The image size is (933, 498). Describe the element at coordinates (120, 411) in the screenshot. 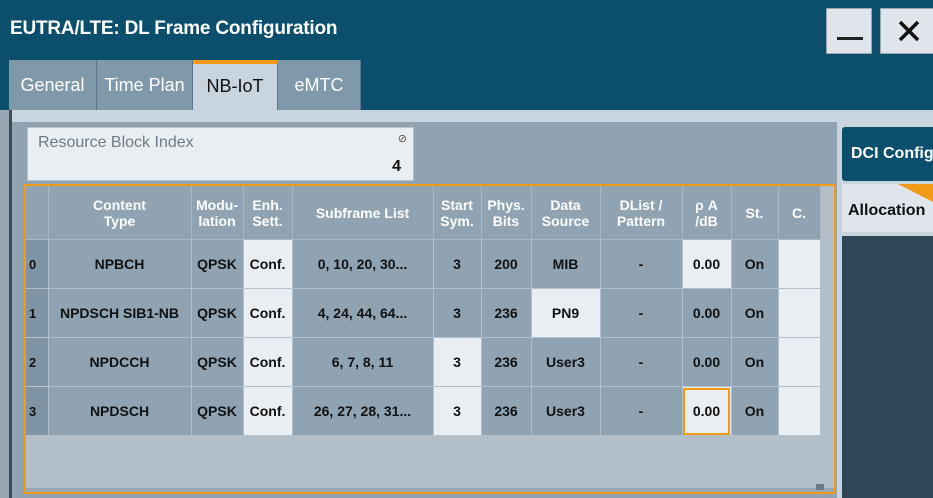

I see `cell-content-type: NPDSCH` at that location.